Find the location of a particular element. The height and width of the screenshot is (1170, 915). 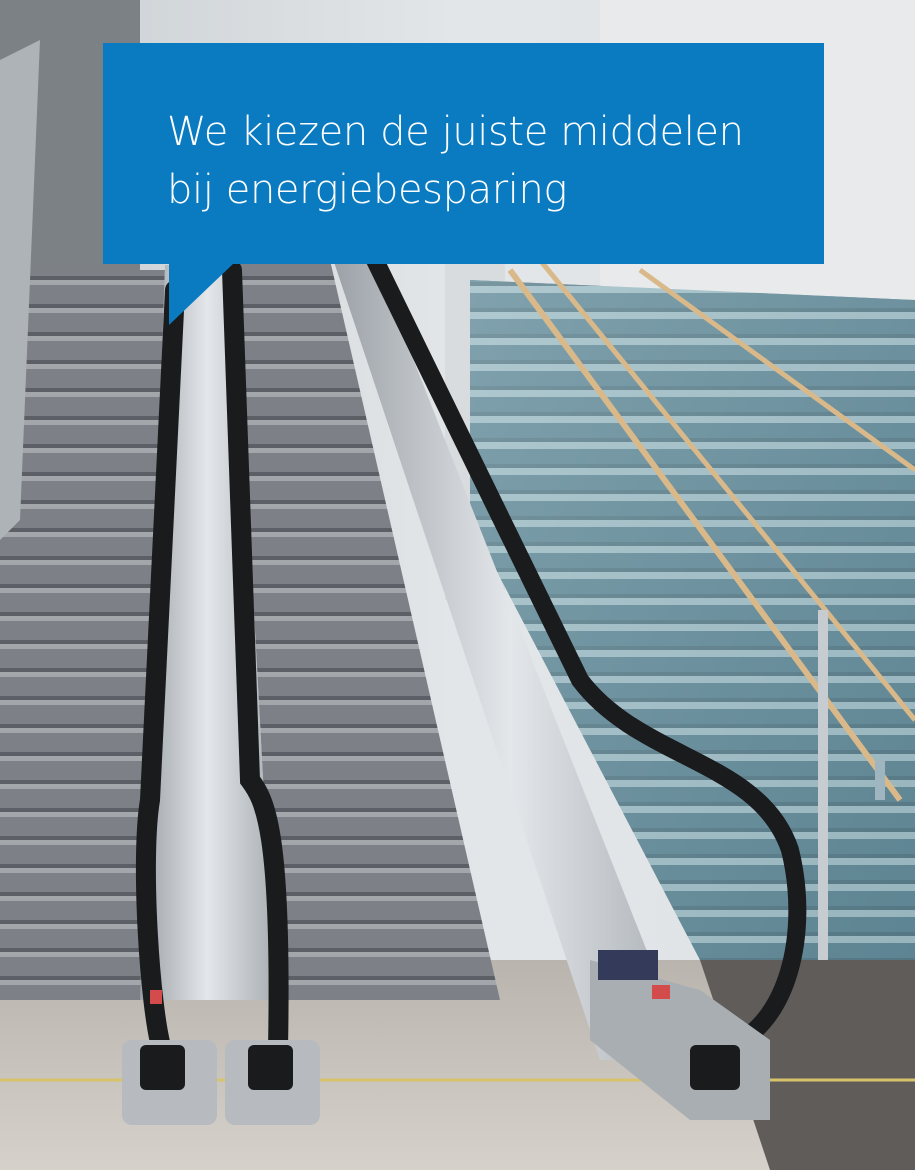

headline-line-2: bij energiebesparing is located at coordinates (367, 190).